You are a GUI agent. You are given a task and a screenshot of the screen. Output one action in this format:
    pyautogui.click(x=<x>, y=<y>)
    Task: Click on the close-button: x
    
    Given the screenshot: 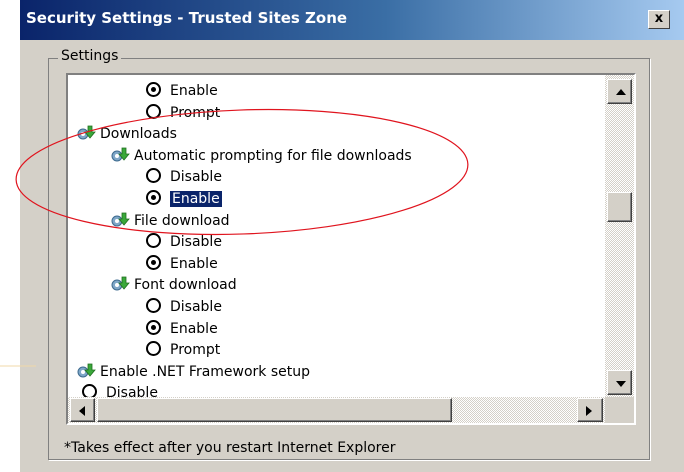 What is the action you would take?
    pyautogui.click(x=659, y=19)
    